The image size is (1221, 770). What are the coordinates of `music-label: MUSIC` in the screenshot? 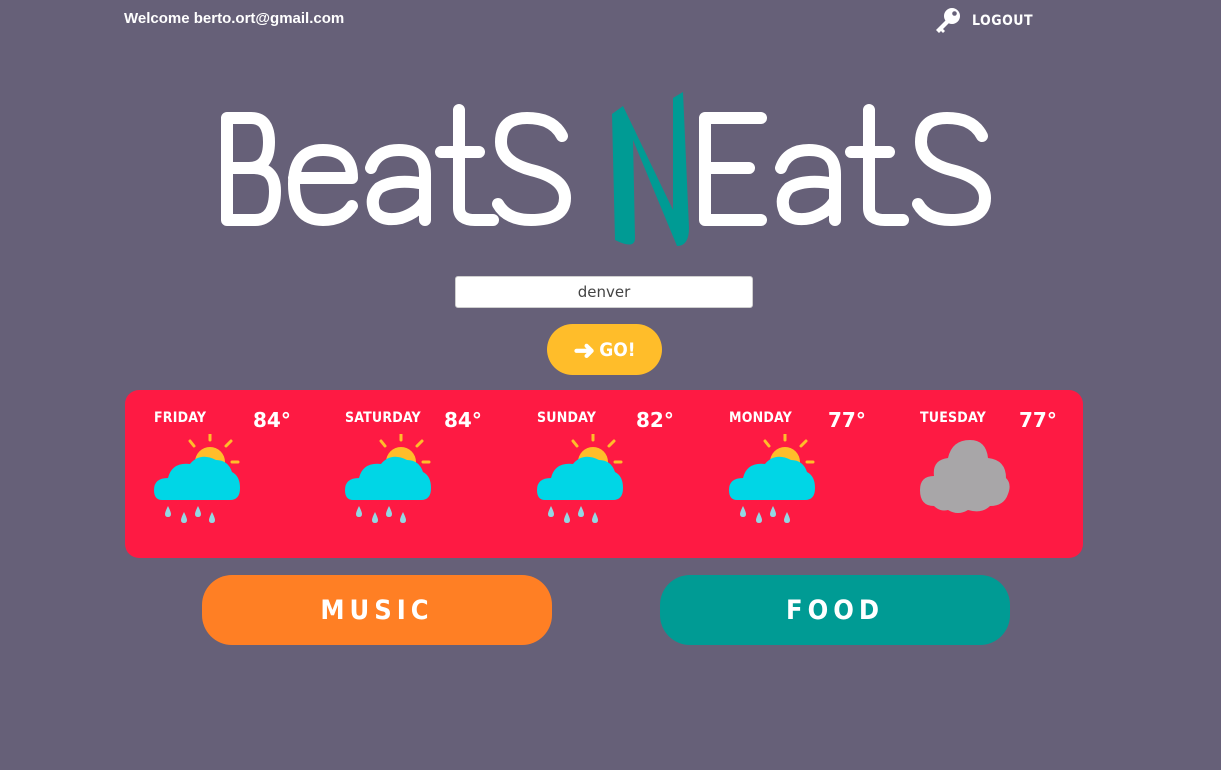 It's located at (377, 610).